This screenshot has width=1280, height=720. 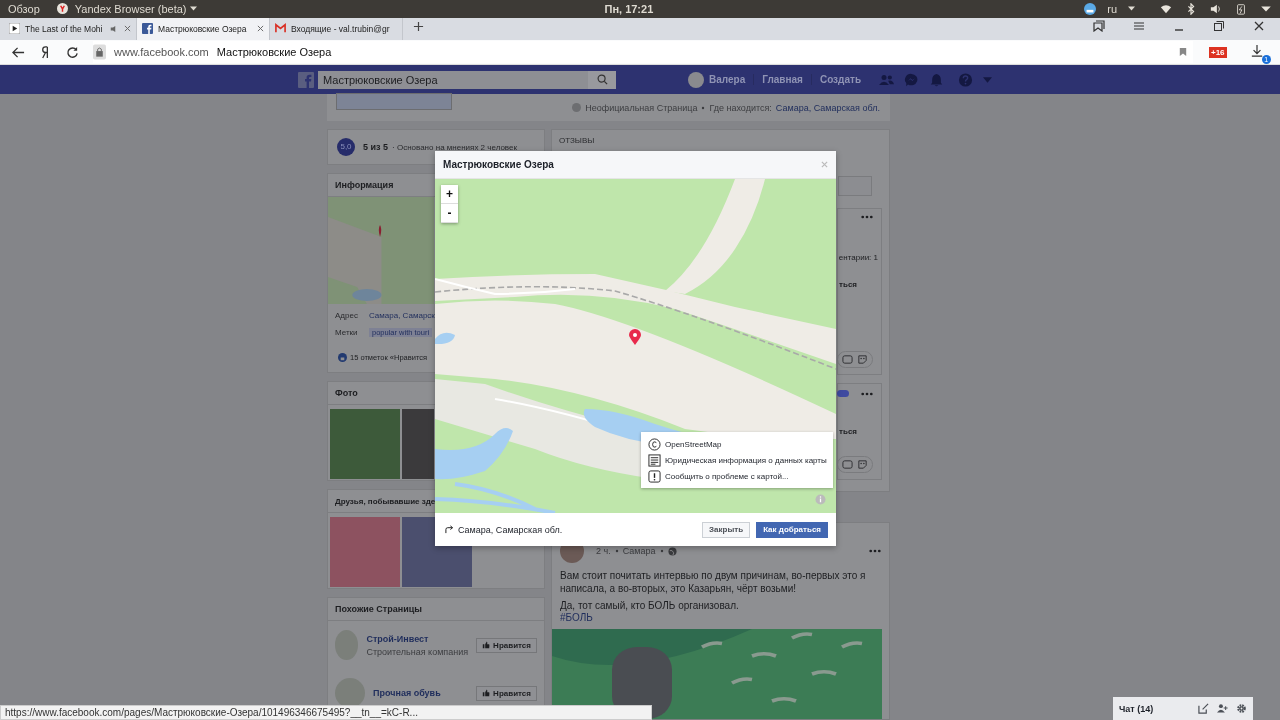 What do you see at coordinates (340, 28) in the screenshot?
I see `tab-title: Входящие - val.trubin@gr` at bounding box center [340, 28].